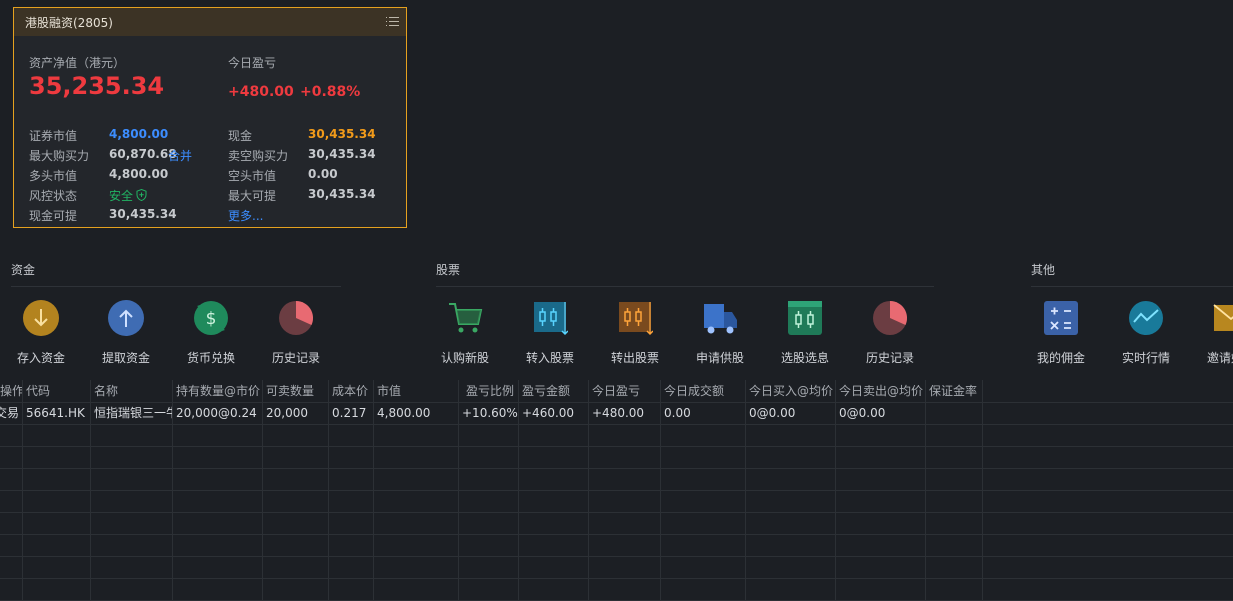  What do you see at coordinates (11, 391) in the screenshot?
I see `header-op: 操作` at bounding box center [11, 391].